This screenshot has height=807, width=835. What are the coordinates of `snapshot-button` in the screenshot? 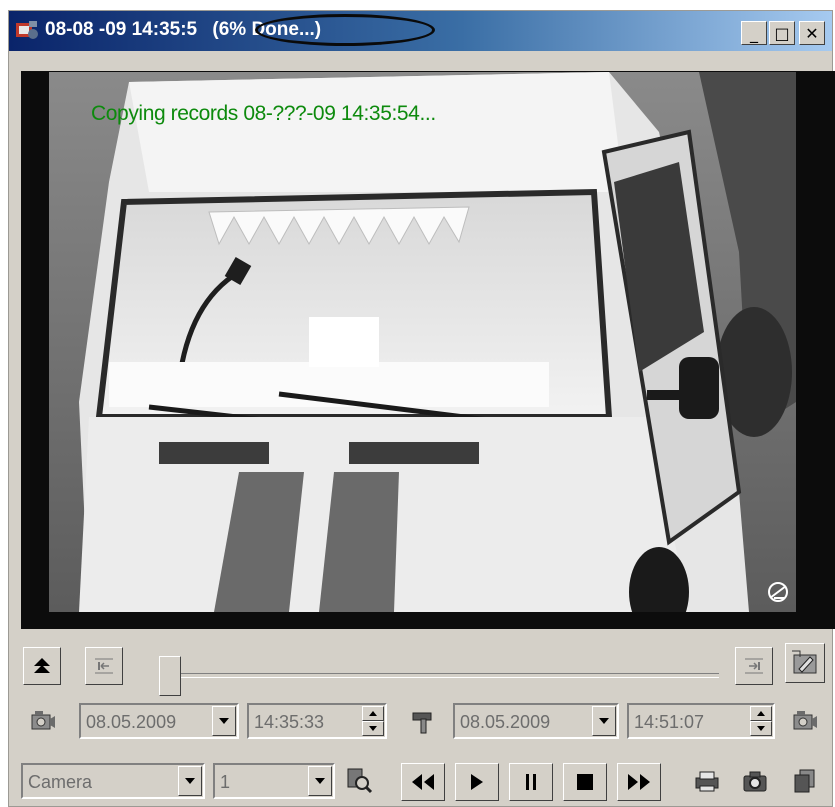 It's located at (755, 781).